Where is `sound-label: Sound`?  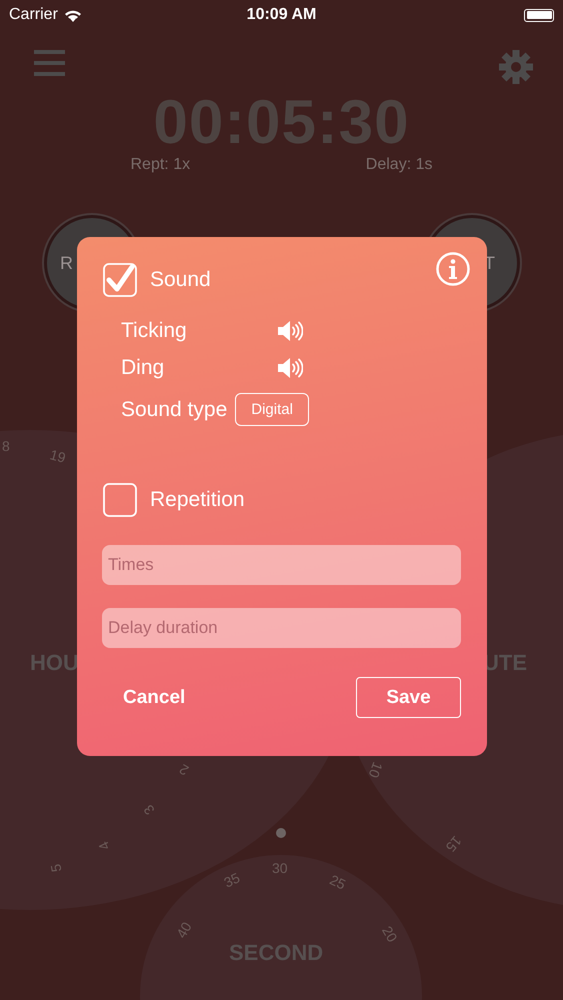
sound-label: Sound is located at coordinates (180, 280).